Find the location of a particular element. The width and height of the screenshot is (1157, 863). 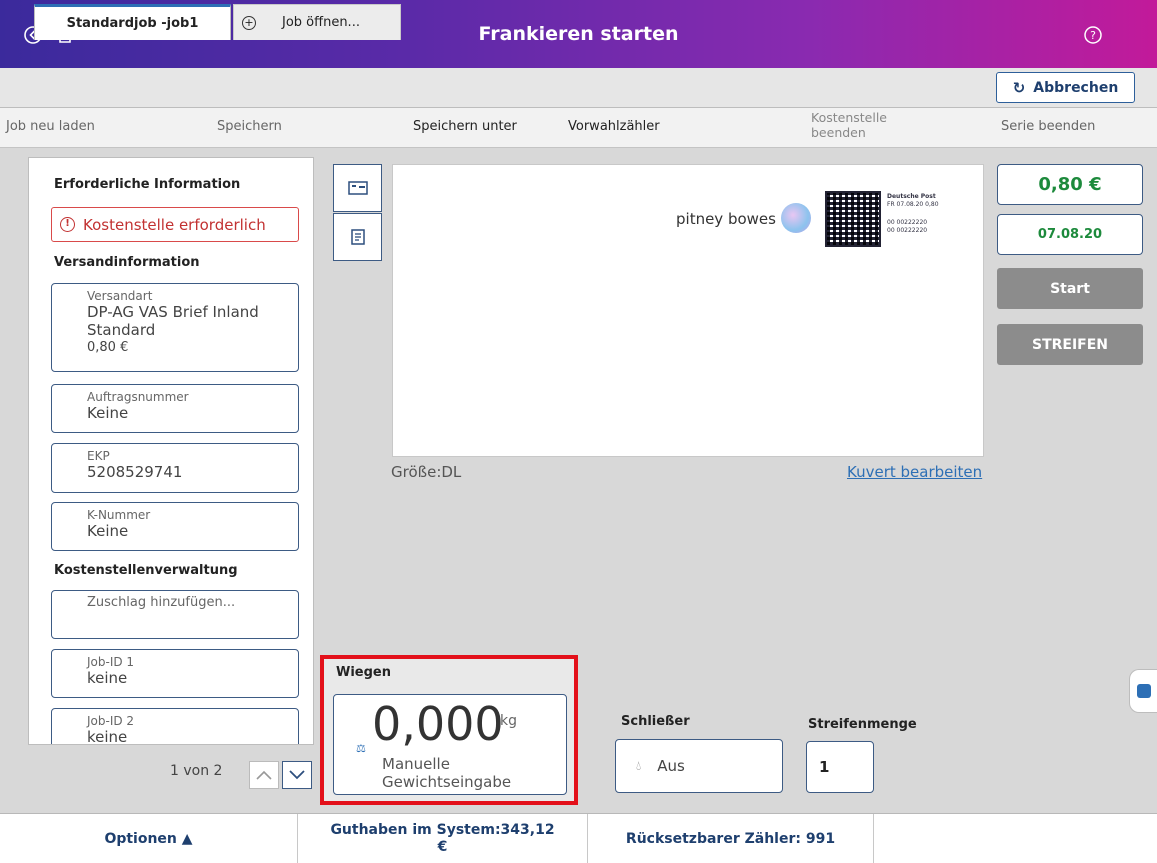

page-indicator: 1 von 2 is located at coordinates (196, 771).